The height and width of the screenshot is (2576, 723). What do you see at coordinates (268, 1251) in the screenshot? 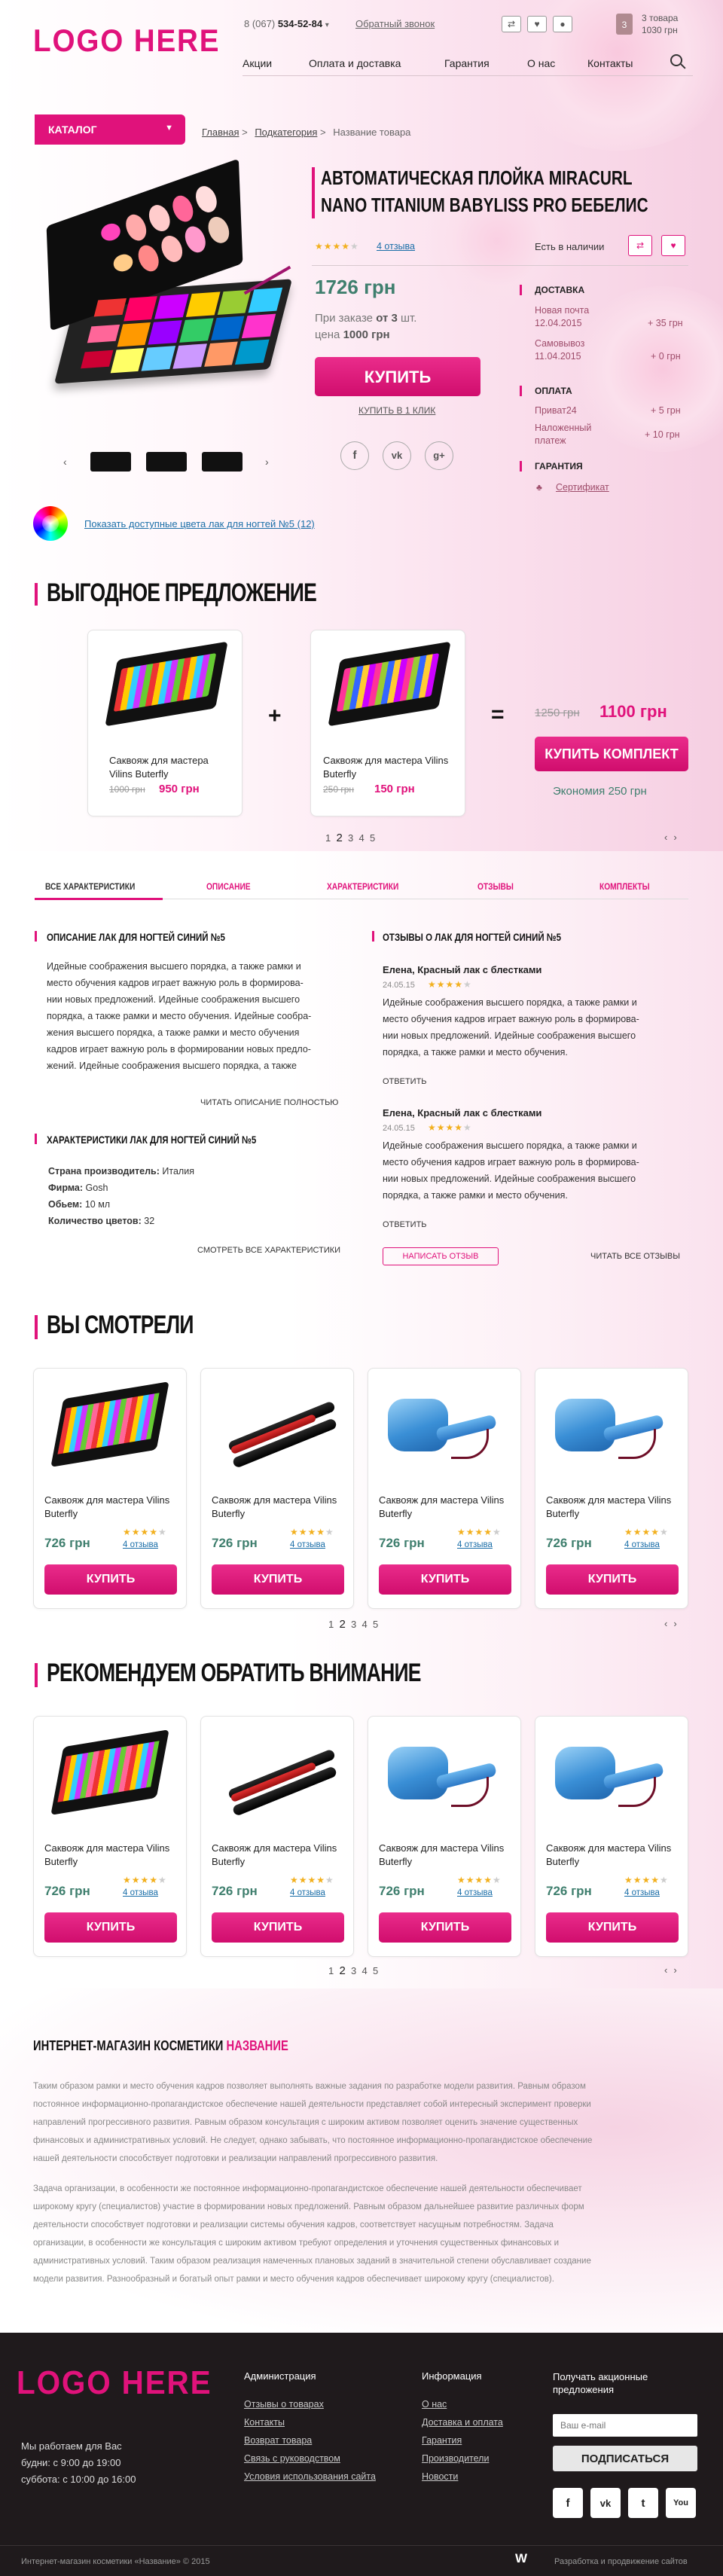
I see `all-specs-link: СМОТРЕТЬ ВСЕ ХАРАКТЕРИСТИКИ` at bounding box center [268, 1251].